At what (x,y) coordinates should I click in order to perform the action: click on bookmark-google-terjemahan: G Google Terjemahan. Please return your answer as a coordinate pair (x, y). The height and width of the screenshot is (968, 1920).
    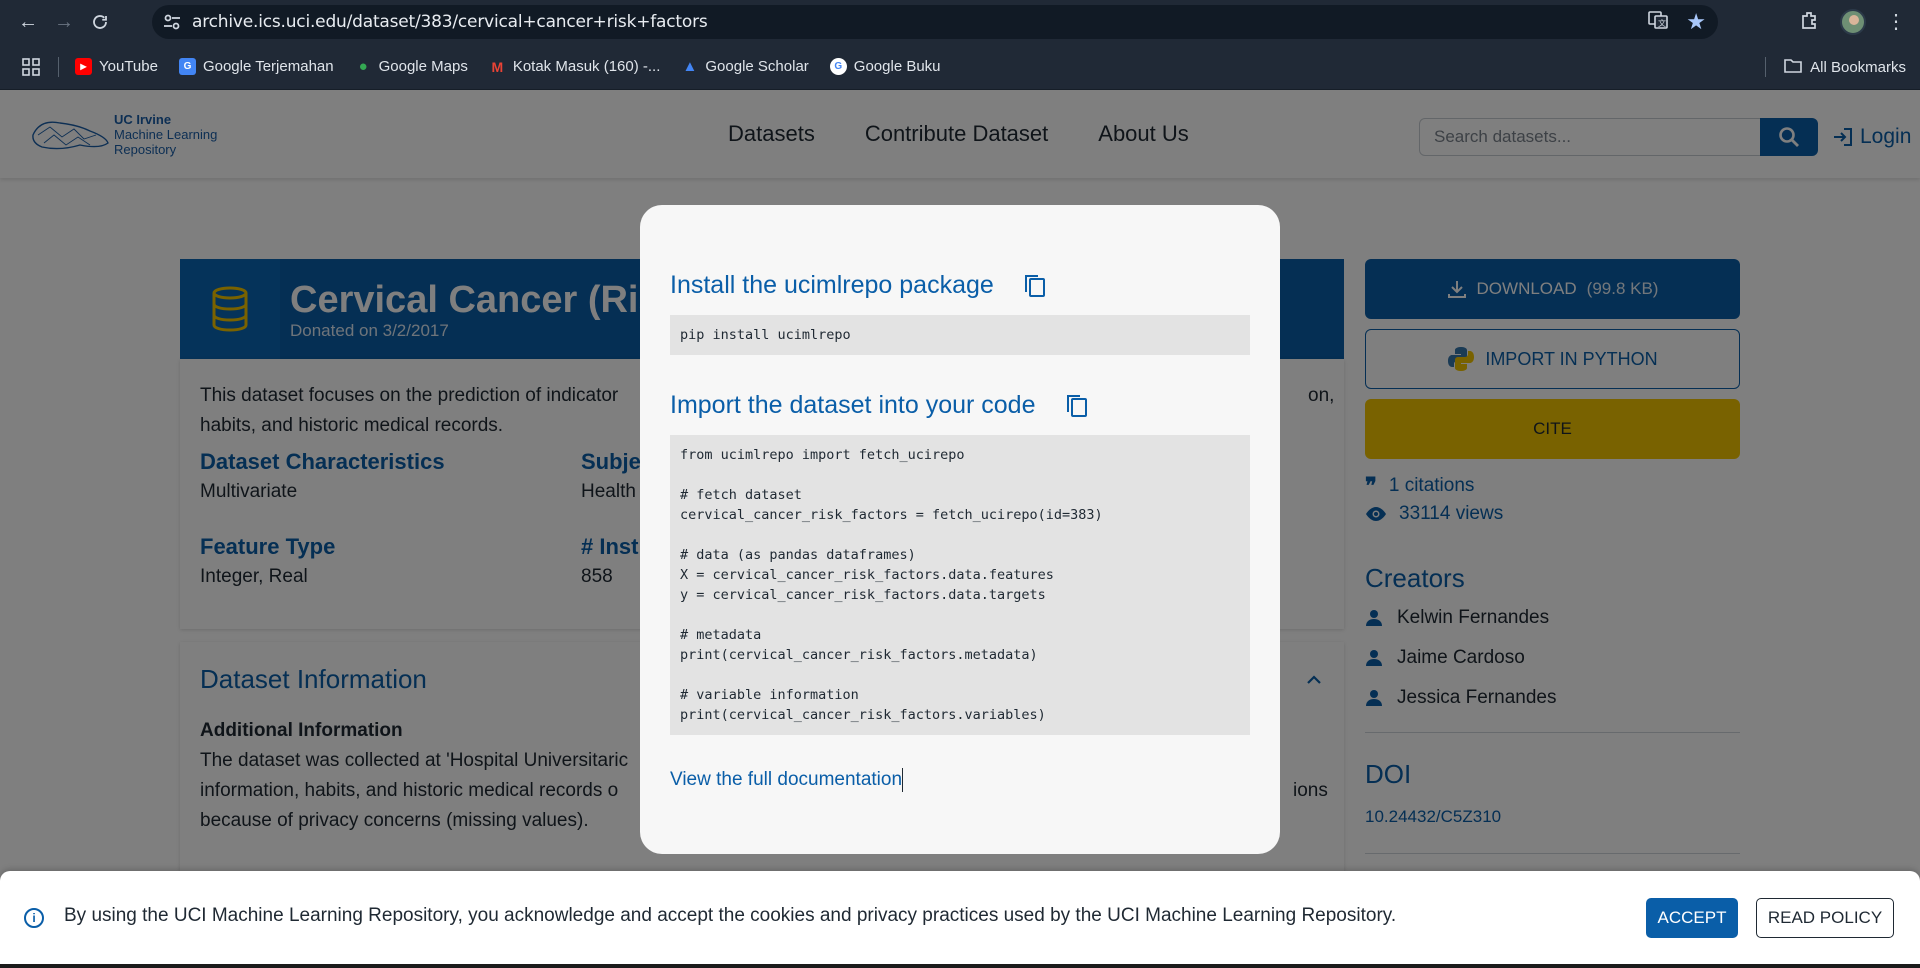
    Looking at the image, I should click on (256, 66).